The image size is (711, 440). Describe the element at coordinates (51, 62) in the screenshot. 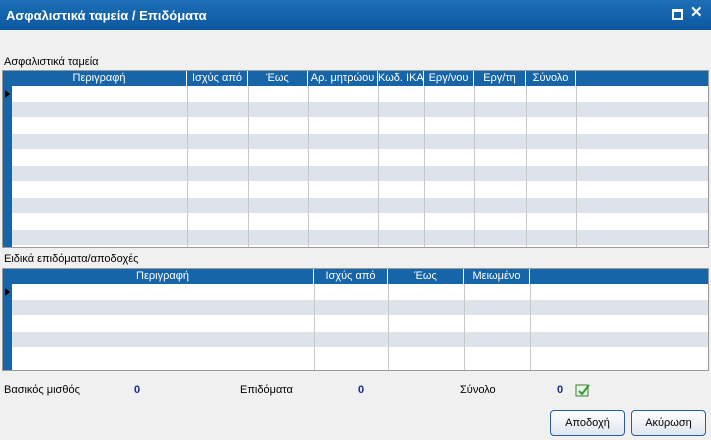

I see `funds-section-label: Ασφαλιστικά ταμεία` at that location.